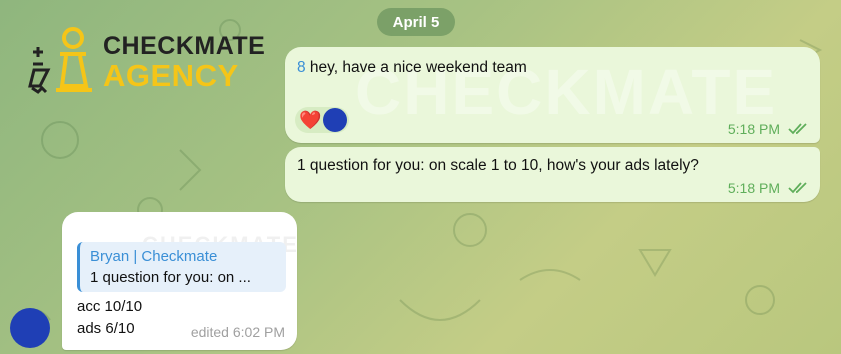 The height and width of the screenshot is (354, 841). I want to click on checkmate-agency-logo: CHECKMATE AGENCY, so click(146, 61).